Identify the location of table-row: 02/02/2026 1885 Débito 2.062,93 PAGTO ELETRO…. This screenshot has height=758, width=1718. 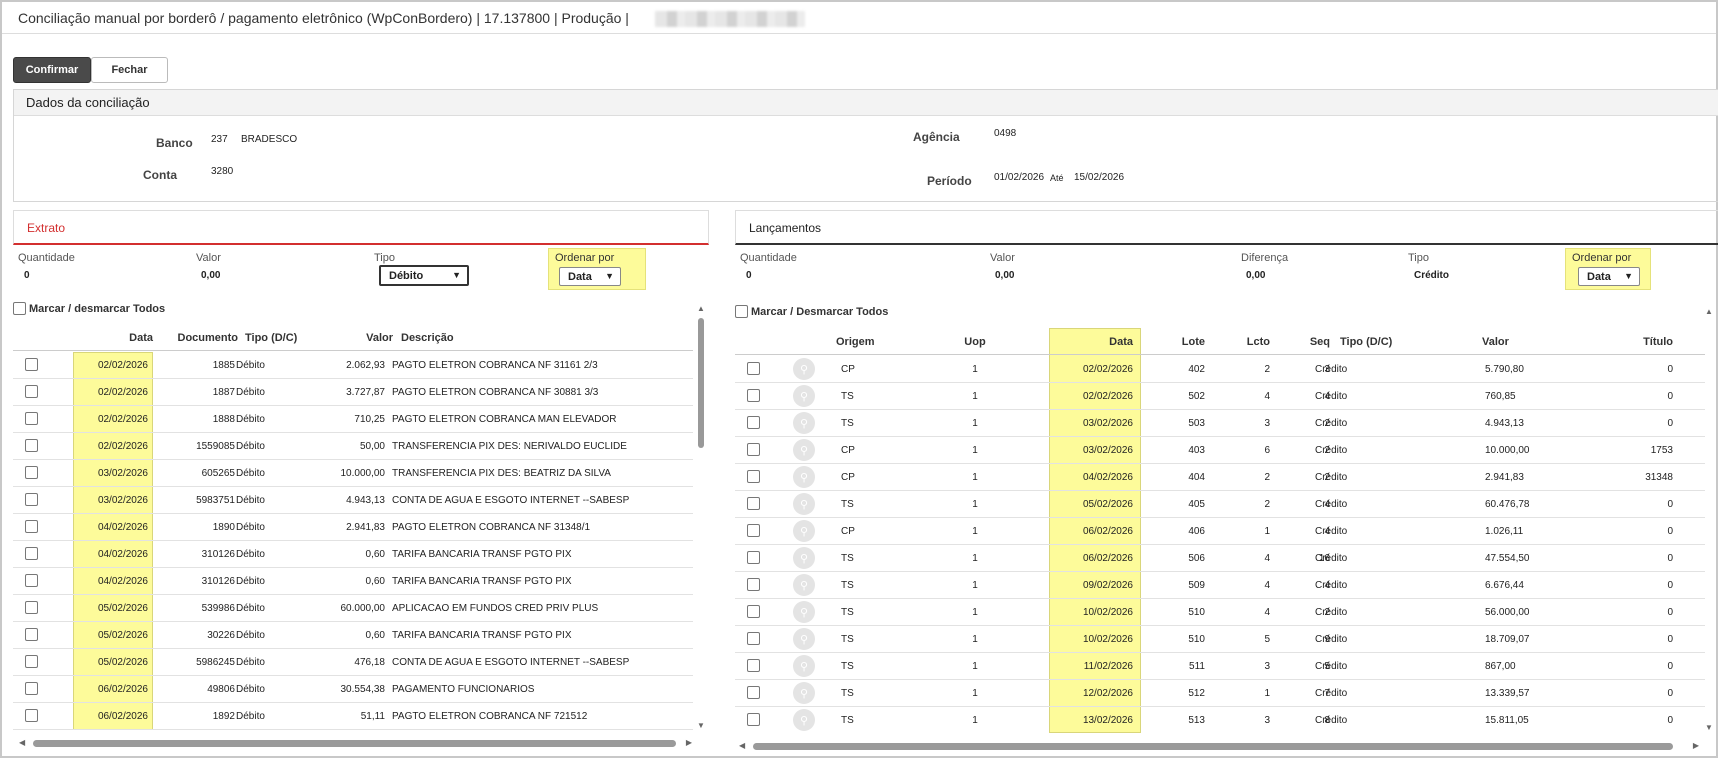
(353, 365).